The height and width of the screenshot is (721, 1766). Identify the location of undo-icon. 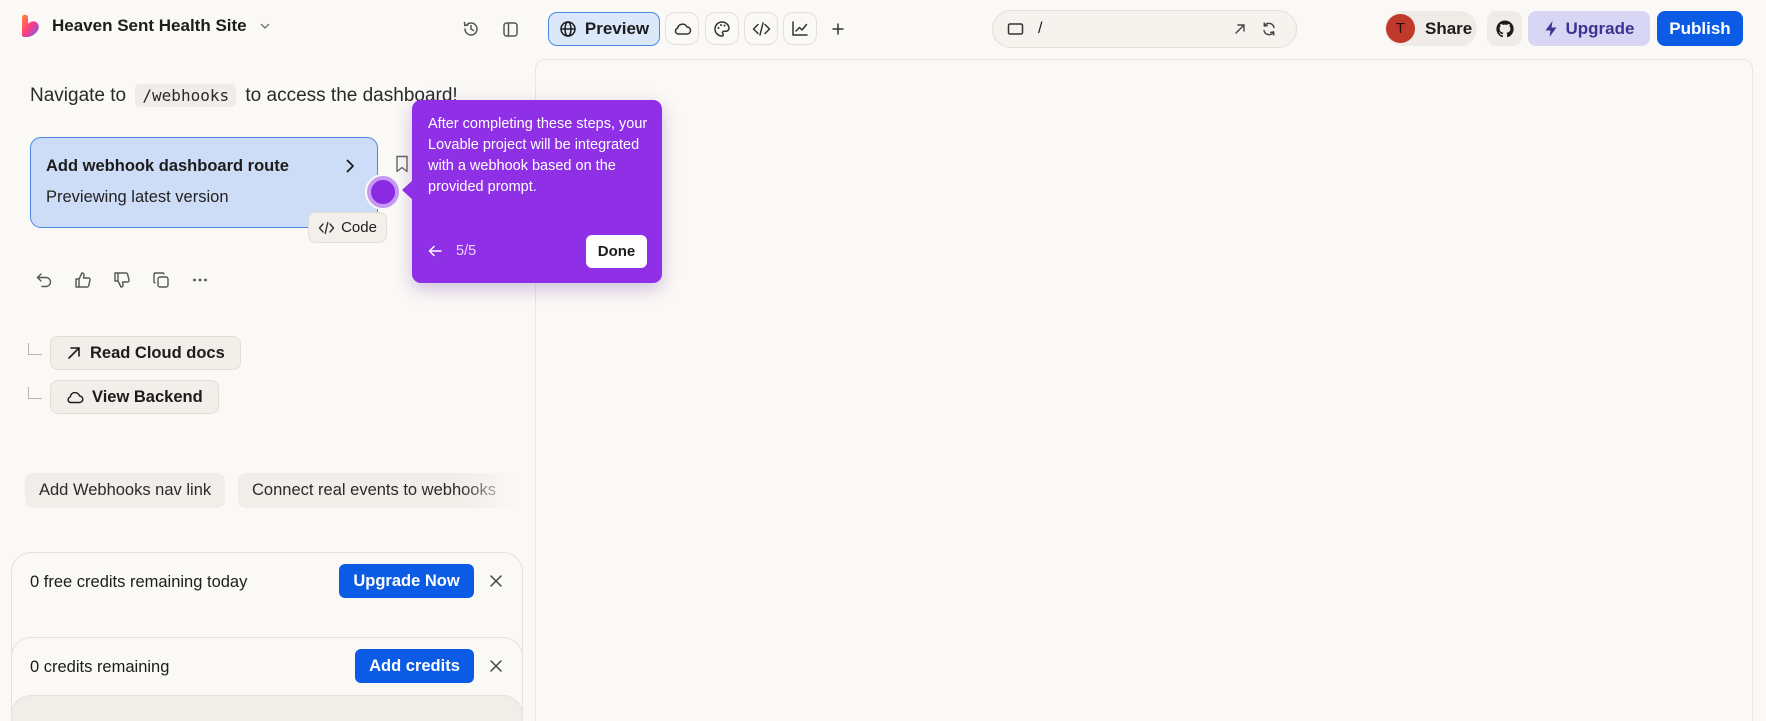
(44, 280).